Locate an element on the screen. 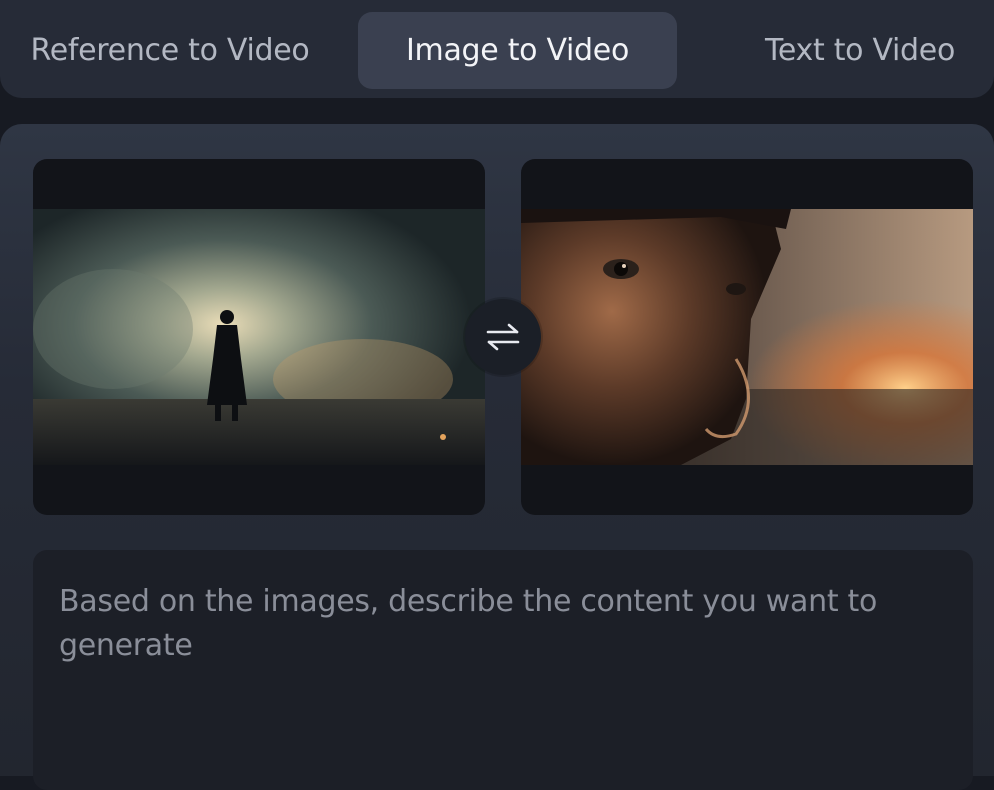  tab-label: Text to Video is located at coordinates (860, 50).